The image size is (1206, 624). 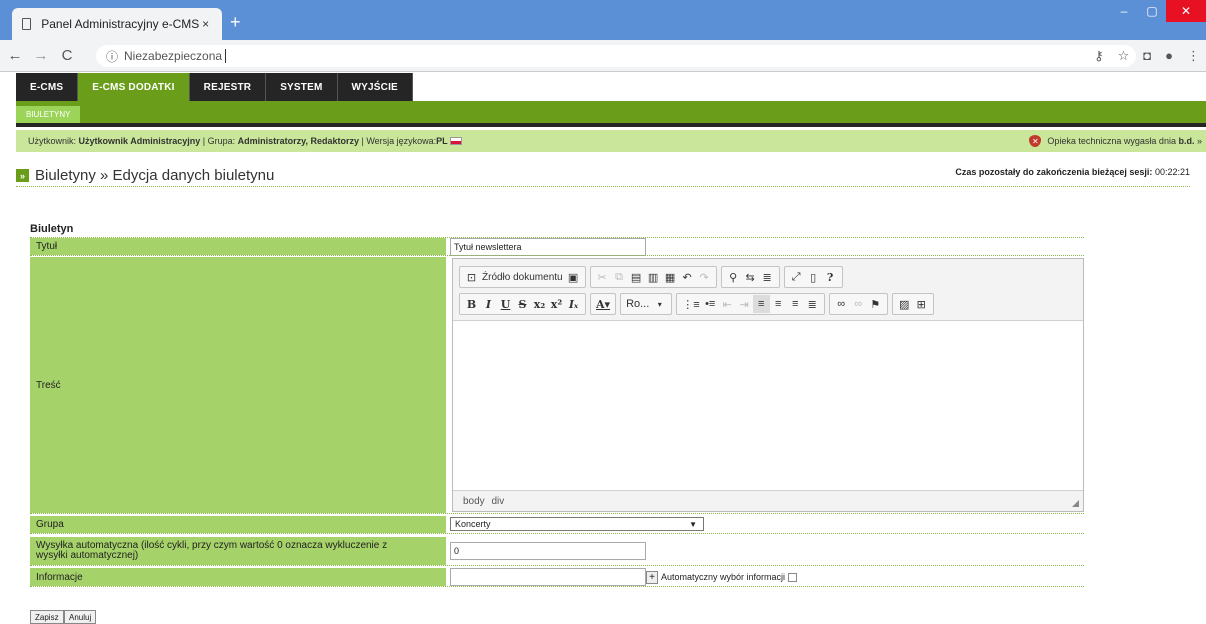 What do you see at coordinates (744, 304) in the screenshot?
I see `indent-icon: ⇥` at bounding box center [744, 304].